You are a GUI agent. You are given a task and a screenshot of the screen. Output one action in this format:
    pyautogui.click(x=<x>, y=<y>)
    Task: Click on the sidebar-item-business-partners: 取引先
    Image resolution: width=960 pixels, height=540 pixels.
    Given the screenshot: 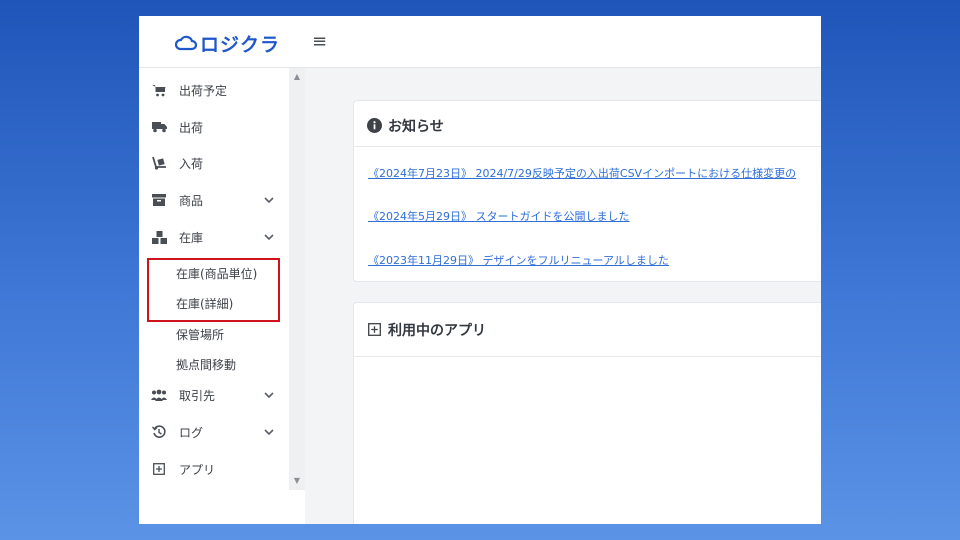 What is the action you would take?
    pyautogui.click(x=214, y=395)
    